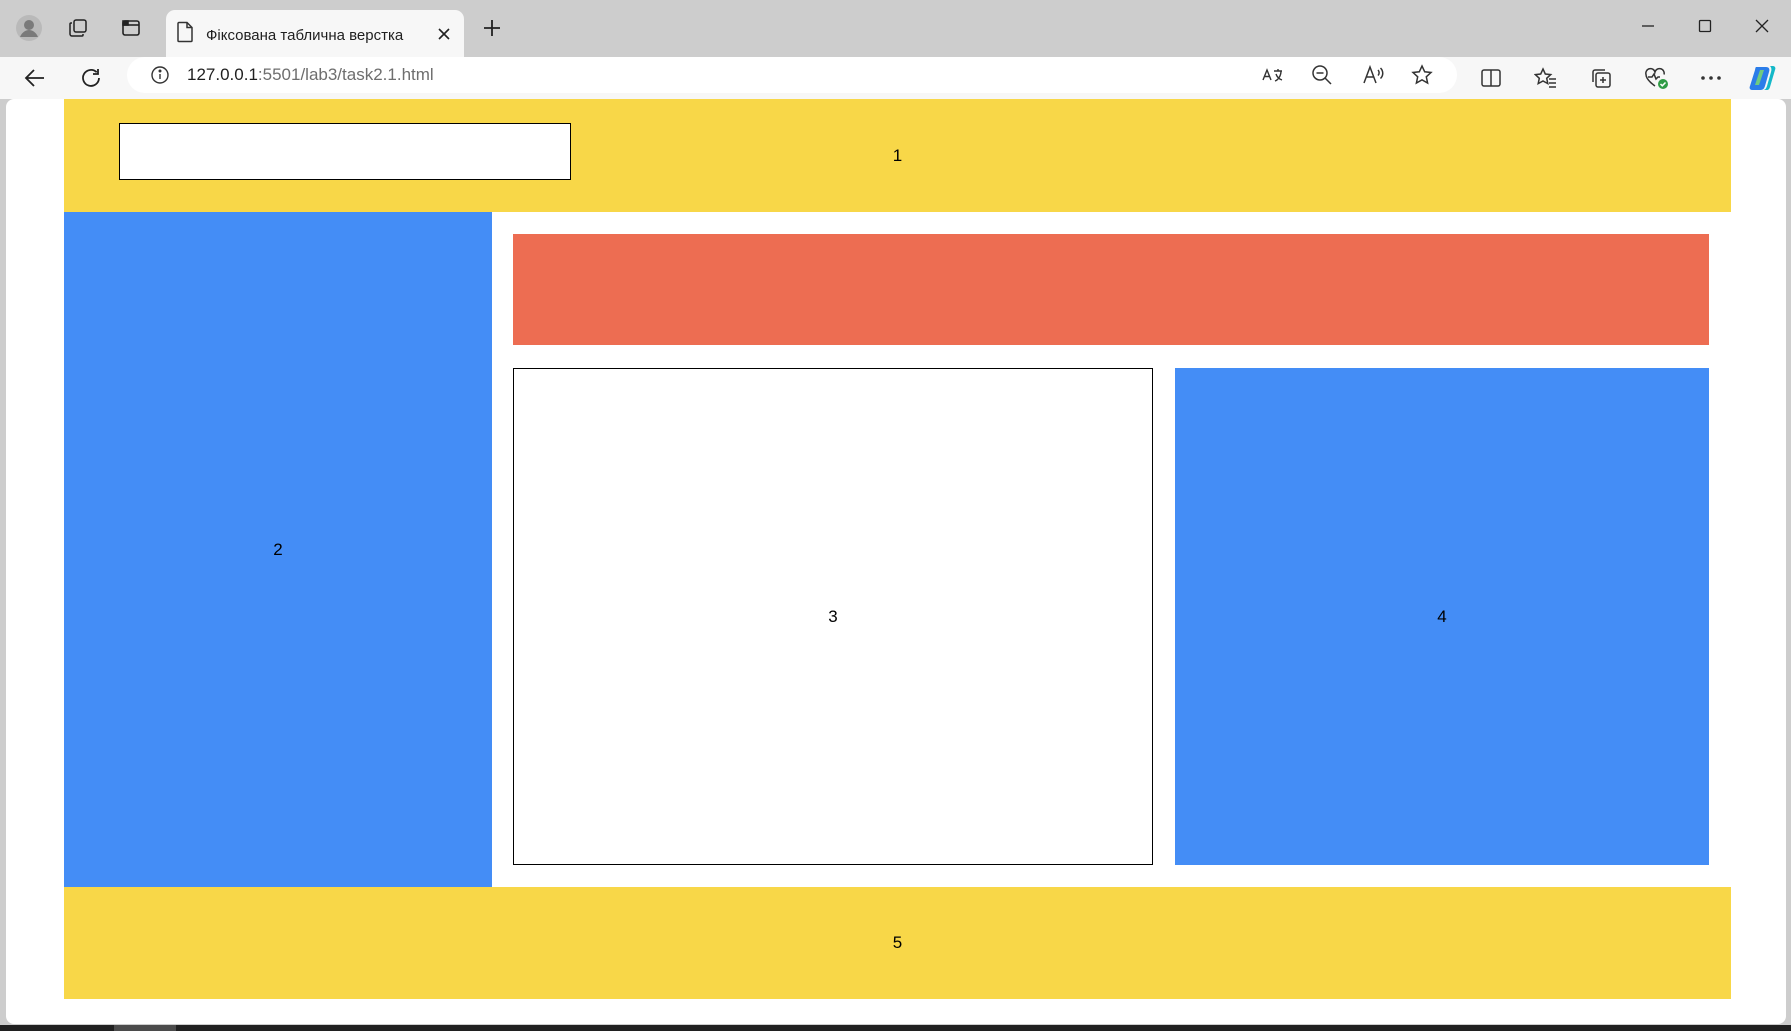 The image size is (1791, 1031). What do you see at coordinates (895, 1028) in the screenshot?
I see `taskbar-strip` at bounding box center [895, 1028].